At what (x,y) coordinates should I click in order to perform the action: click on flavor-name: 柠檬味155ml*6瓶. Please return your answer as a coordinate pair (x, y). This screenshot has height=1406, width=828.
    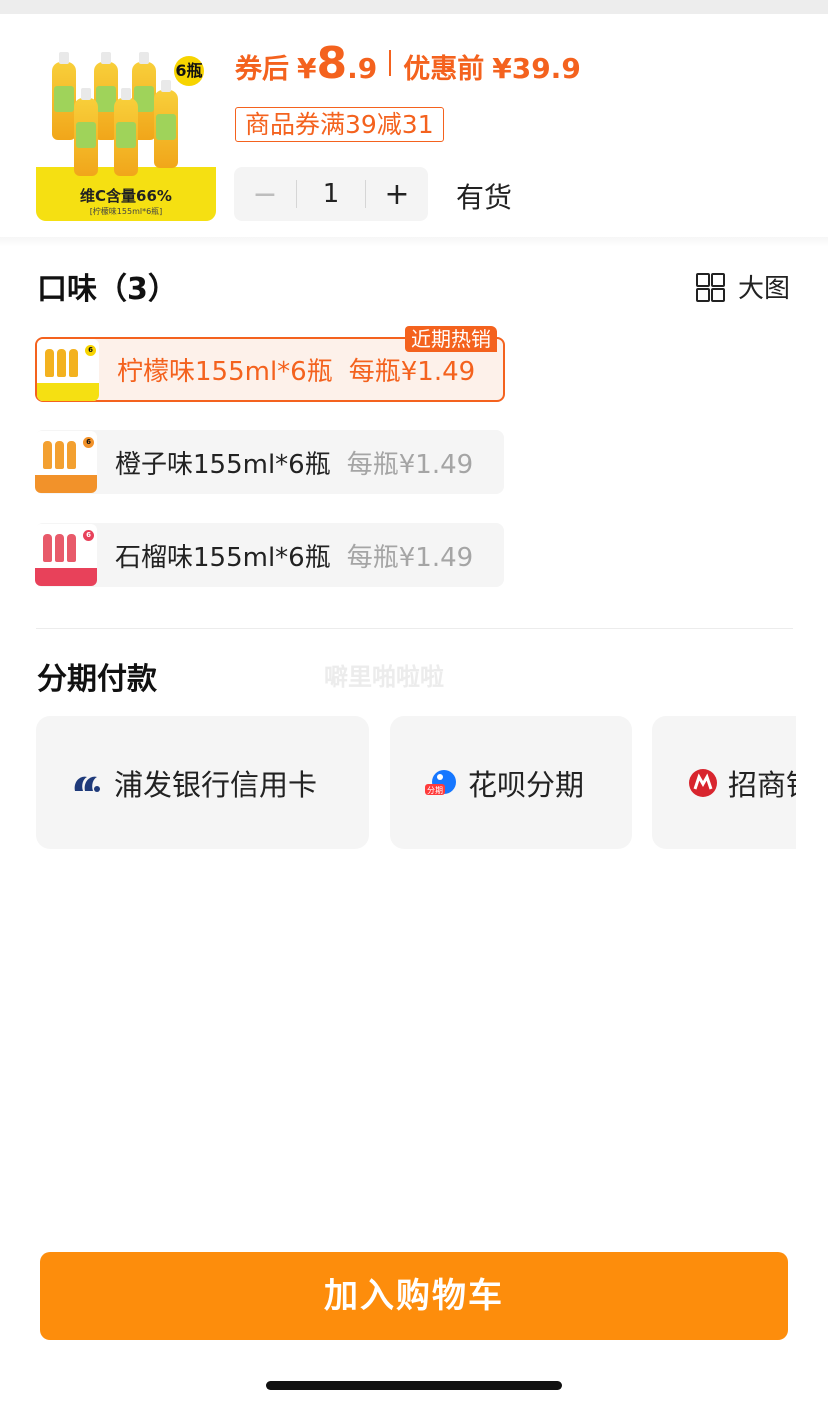
    Looking at the image, I should click on (225, 372).